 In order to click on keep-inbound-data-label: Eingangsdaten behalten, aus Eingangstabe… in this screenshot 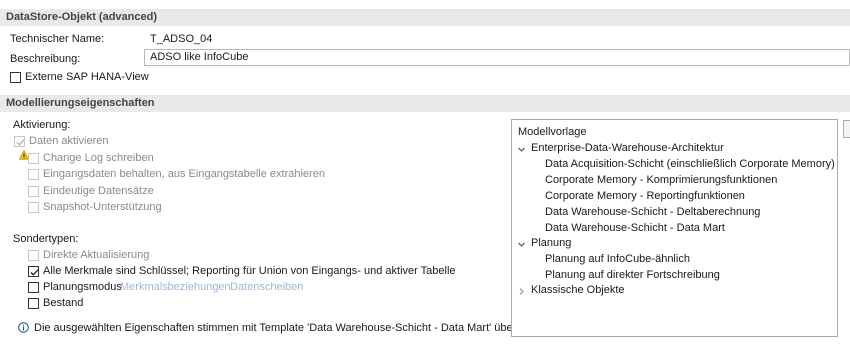, I will do `click(184, 174)`.